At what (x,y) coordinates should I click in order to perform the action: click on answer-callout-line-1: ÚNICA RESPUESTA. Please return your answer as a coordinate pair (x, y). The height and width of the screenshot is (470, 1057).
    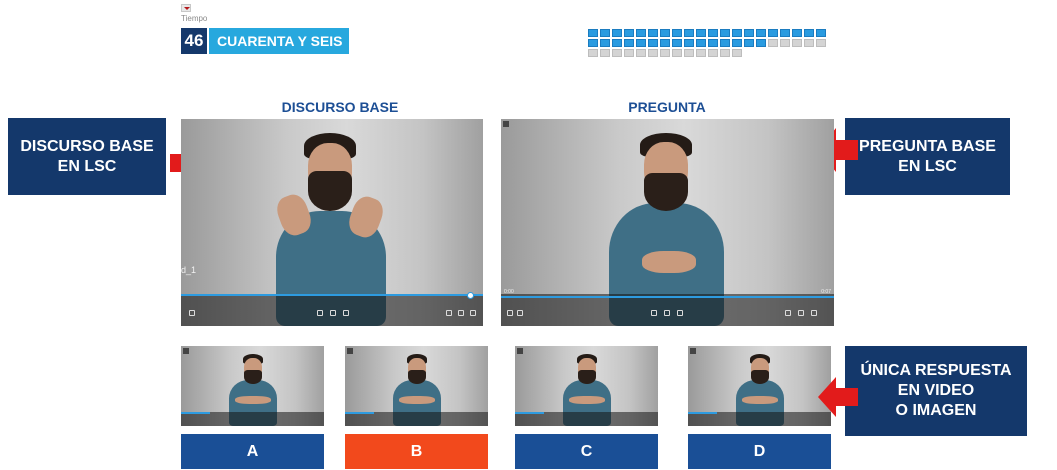
    Looking at the image, I should click on (936, 370).